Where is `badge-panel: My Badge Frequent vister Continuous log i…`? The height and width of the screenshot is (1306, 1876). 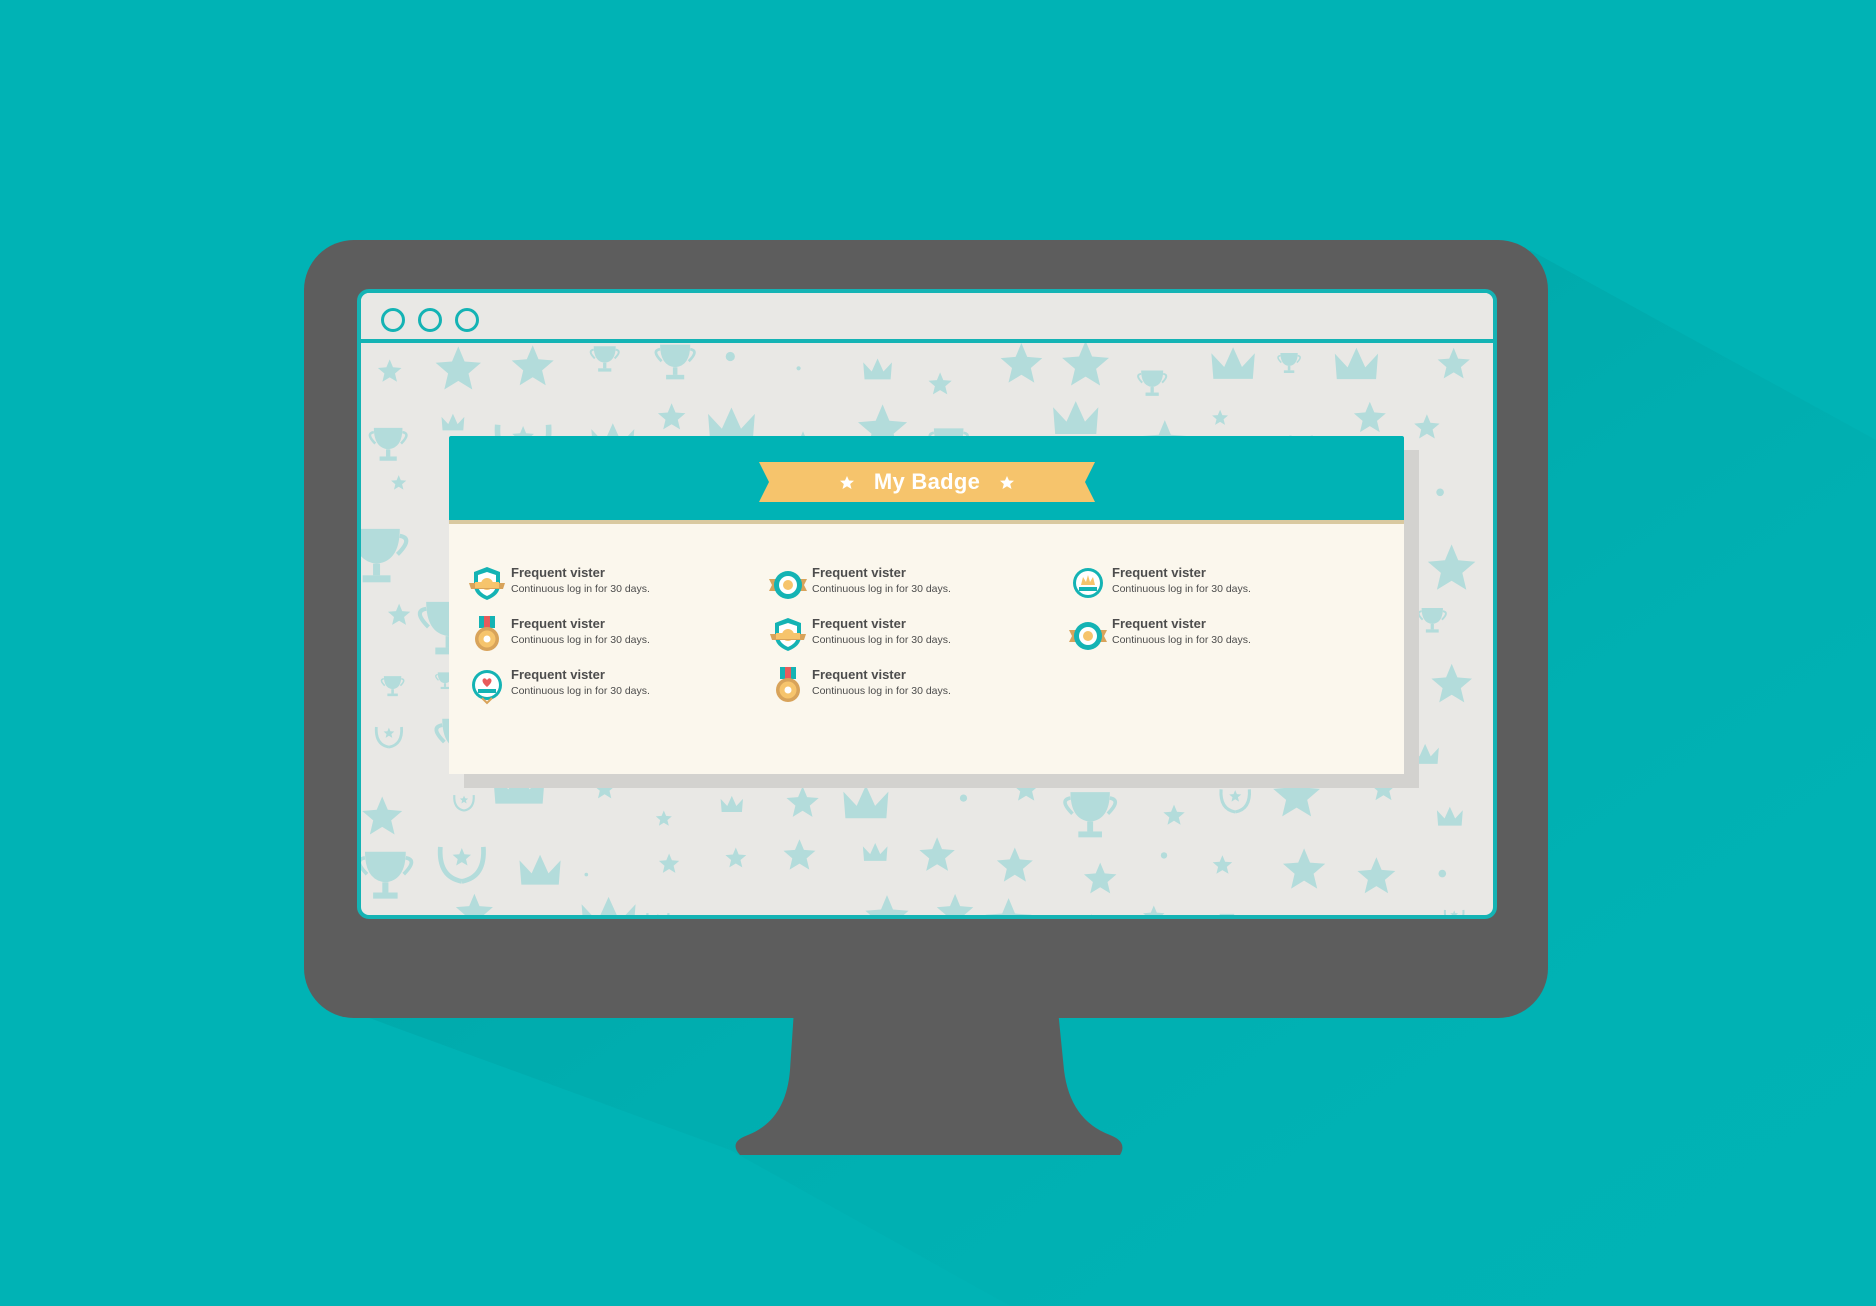
badge-panel: My Badge Frequent vister Continuous log i… is located at coordinates (926, 605).